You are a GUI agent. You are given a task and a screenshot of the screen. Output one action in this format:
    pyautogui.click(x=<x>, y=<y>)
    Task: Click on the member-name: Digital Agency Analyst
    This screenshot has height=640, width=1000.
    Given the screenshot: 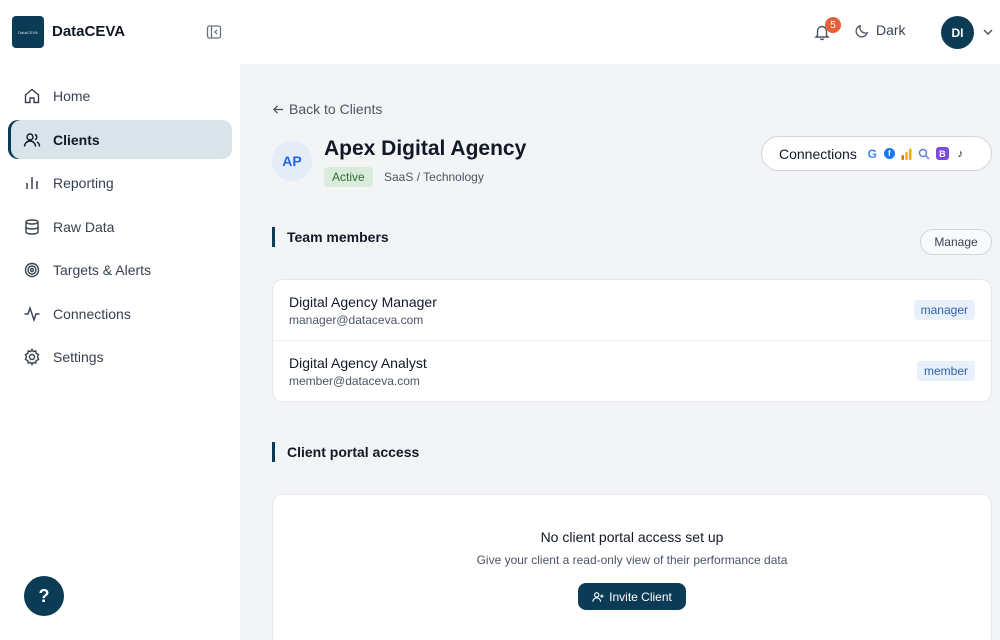 What is the action you would take?
    pyautogui.click(x=358, y=363)
    